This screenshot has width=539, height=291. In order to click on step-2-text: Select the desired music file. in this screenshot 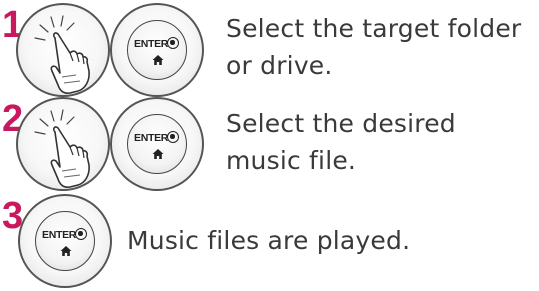, I will do `click(341, 142)`.